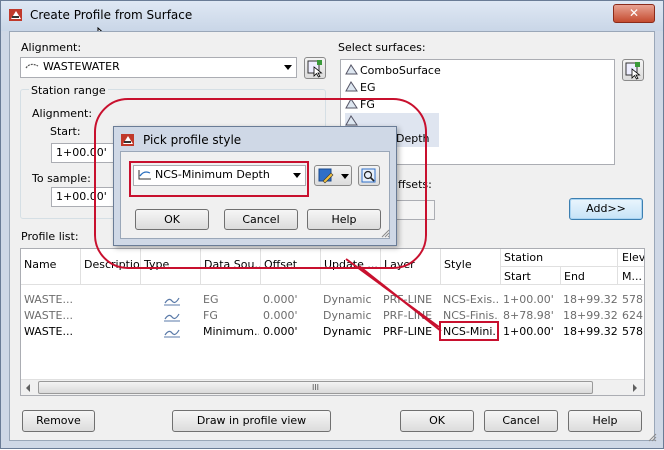 The image size is (664, 450). I want to click on column-header-elevation: Eleva, so click(631, 258).